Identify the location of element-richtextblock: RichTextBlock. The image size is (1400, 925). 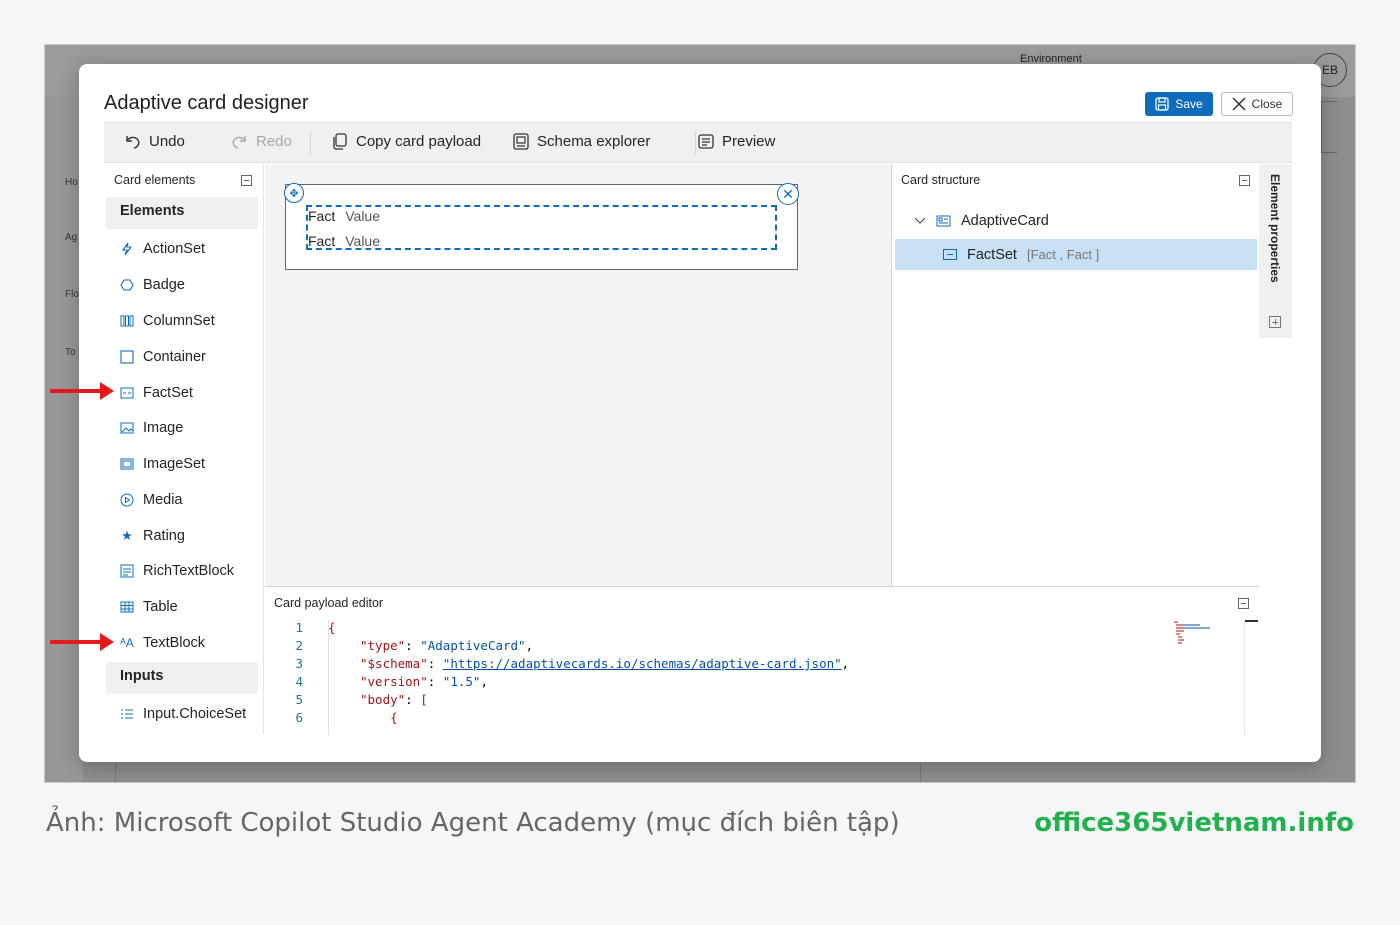
(177, 571).